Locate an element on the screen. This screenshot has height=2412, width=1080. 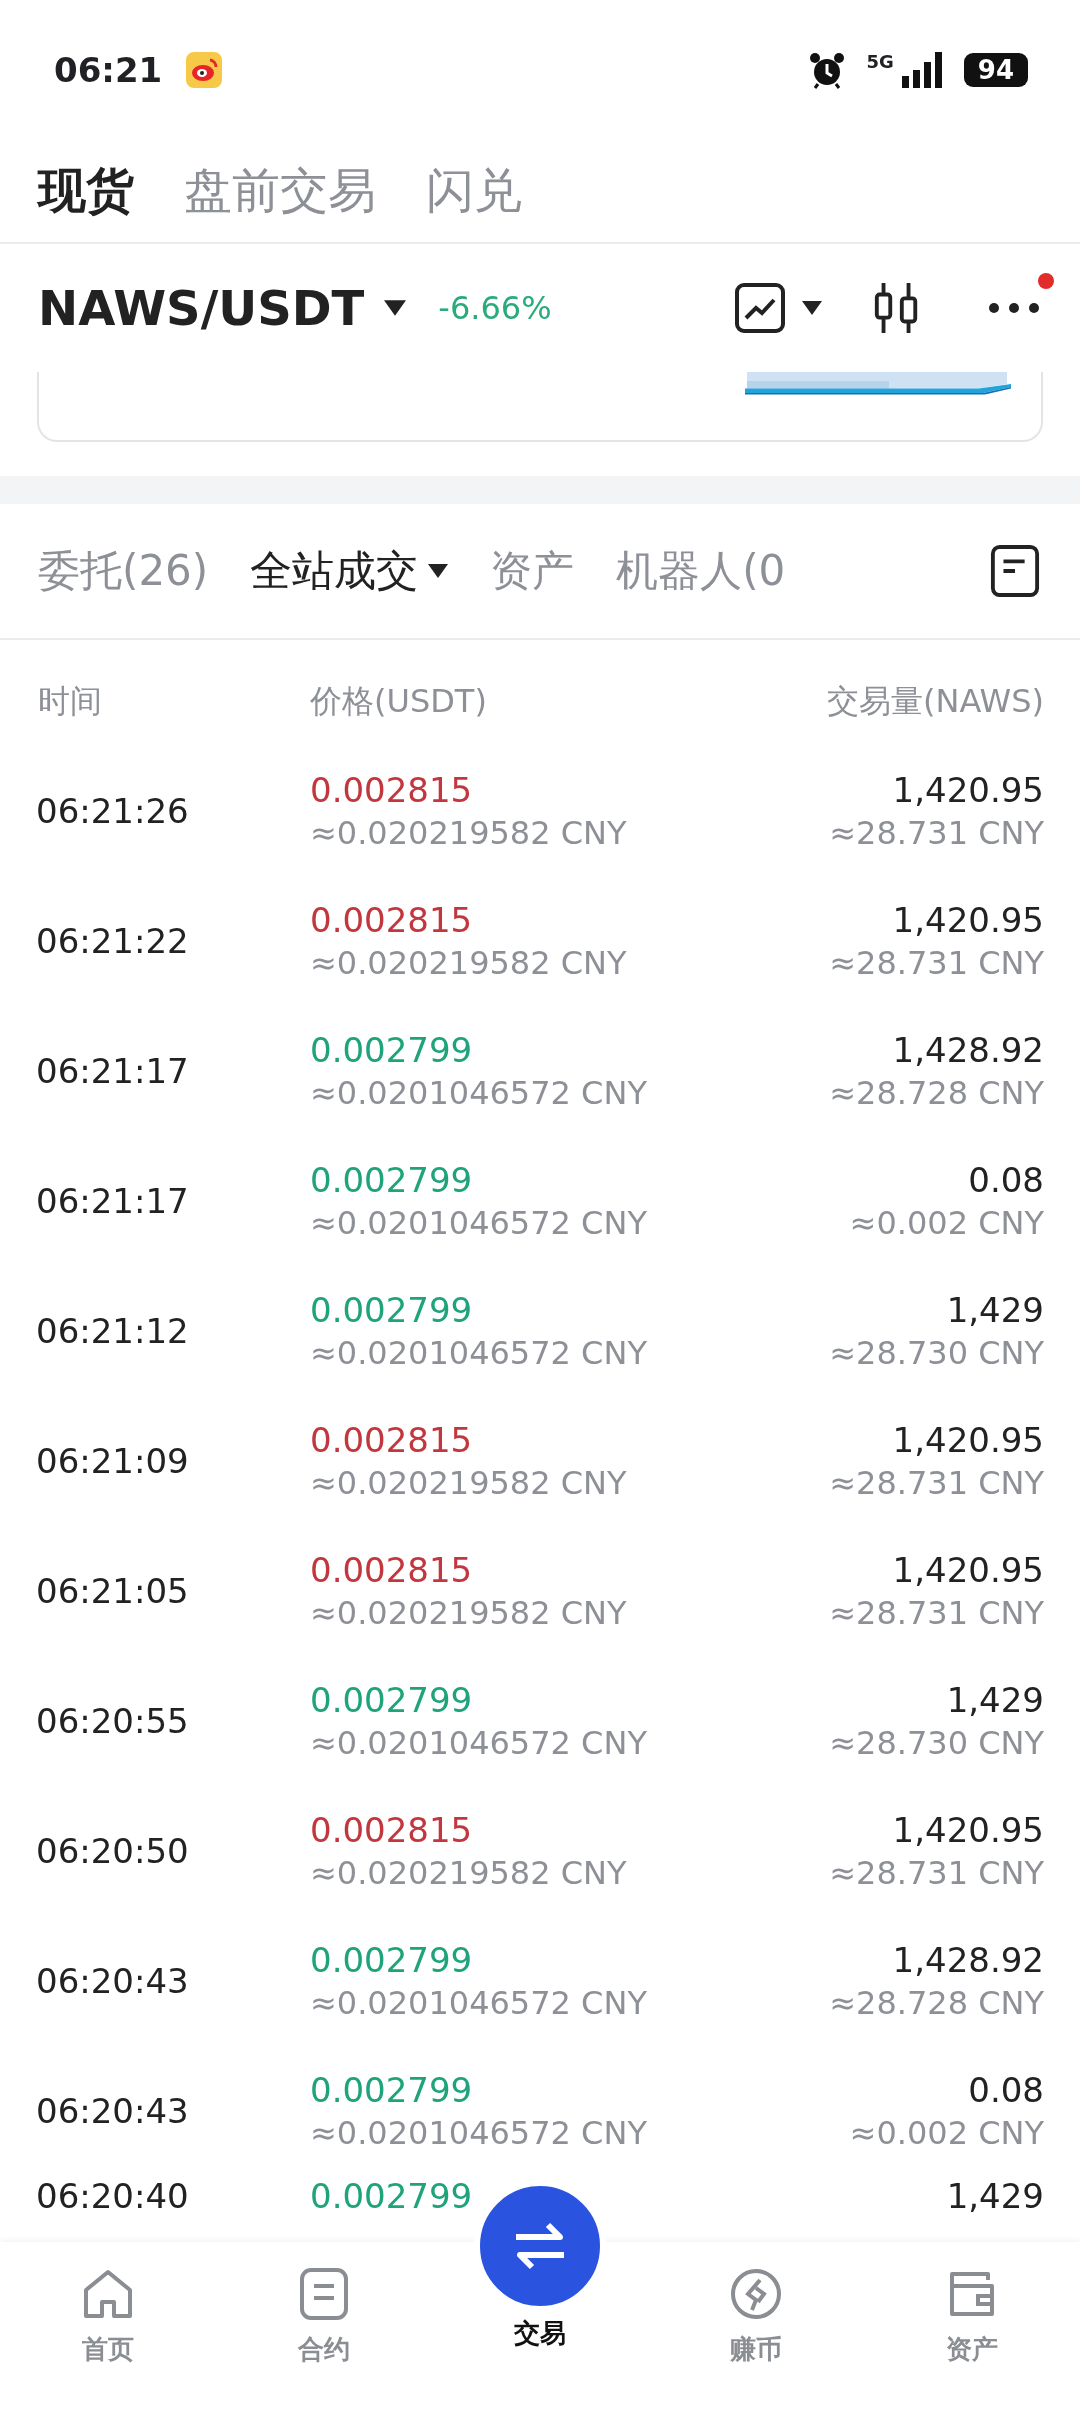
price-change: -6.66% is located at coordinates (495, 308).